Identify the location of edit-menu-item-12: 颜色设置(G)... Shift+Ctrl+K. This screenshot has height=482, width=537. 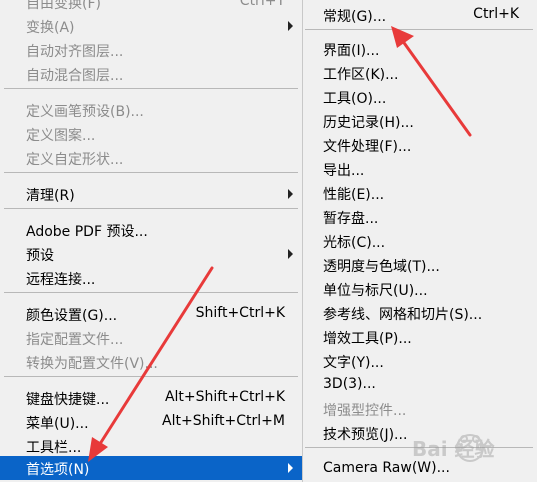
(151, 314).